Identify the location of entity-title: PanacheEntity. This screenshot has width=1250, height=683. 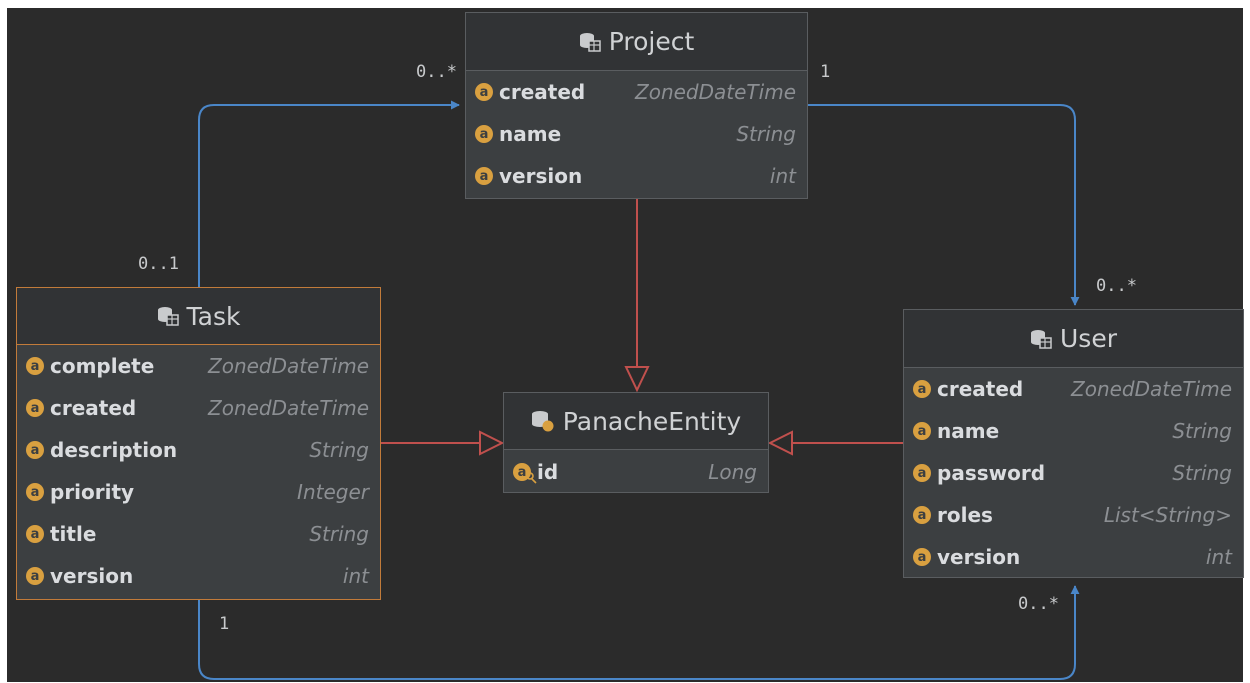
(652, 421).